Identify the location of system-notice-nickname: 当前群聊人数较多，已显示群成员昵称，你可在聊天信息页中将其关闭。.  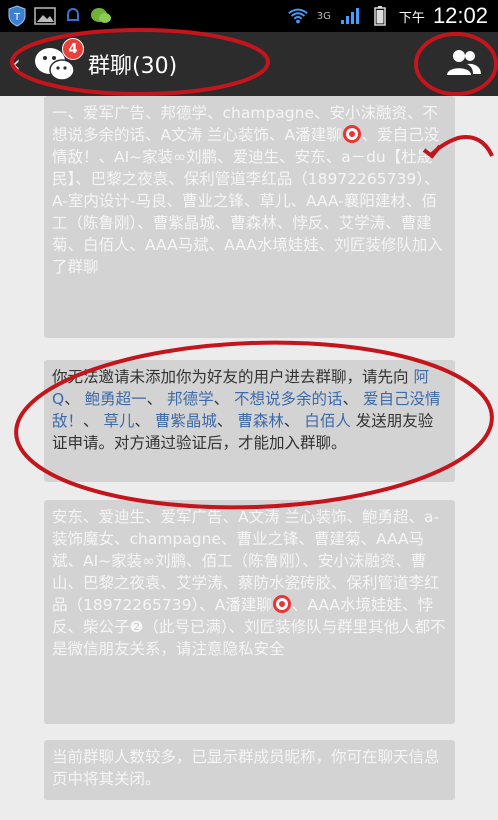
(249, 770).